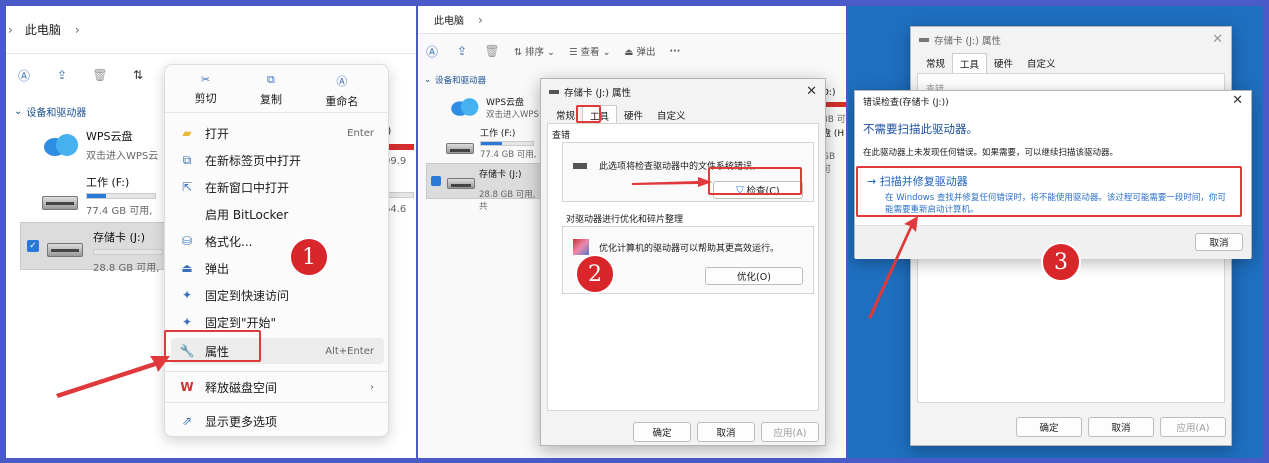 The width and height of the screenshot is (1269, 463). Describe the element at coordinates (561, 136) in the screenshot. I see `group-title-check: 查错` at that location.